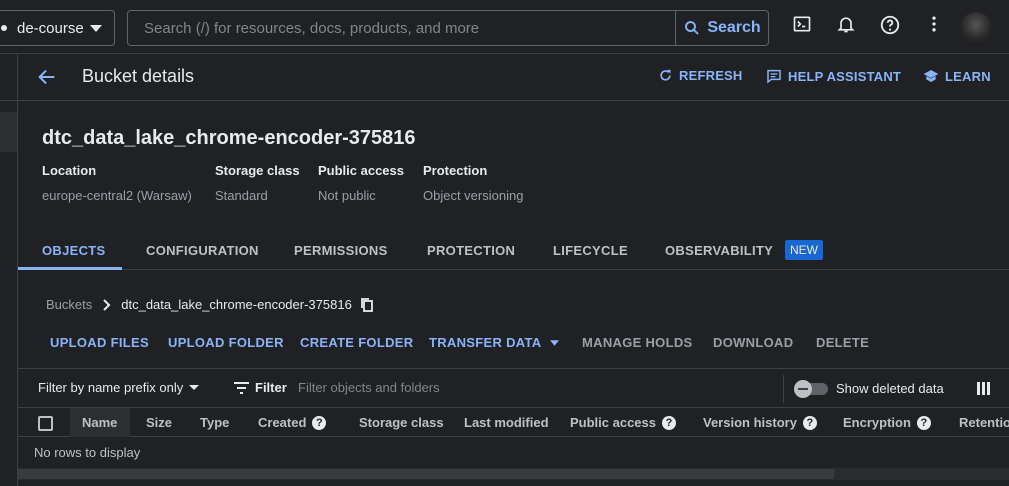  What do you see at coordinates (692, 28) in the screenshot?
I see `search-icon` at bounding box center [692, 28].